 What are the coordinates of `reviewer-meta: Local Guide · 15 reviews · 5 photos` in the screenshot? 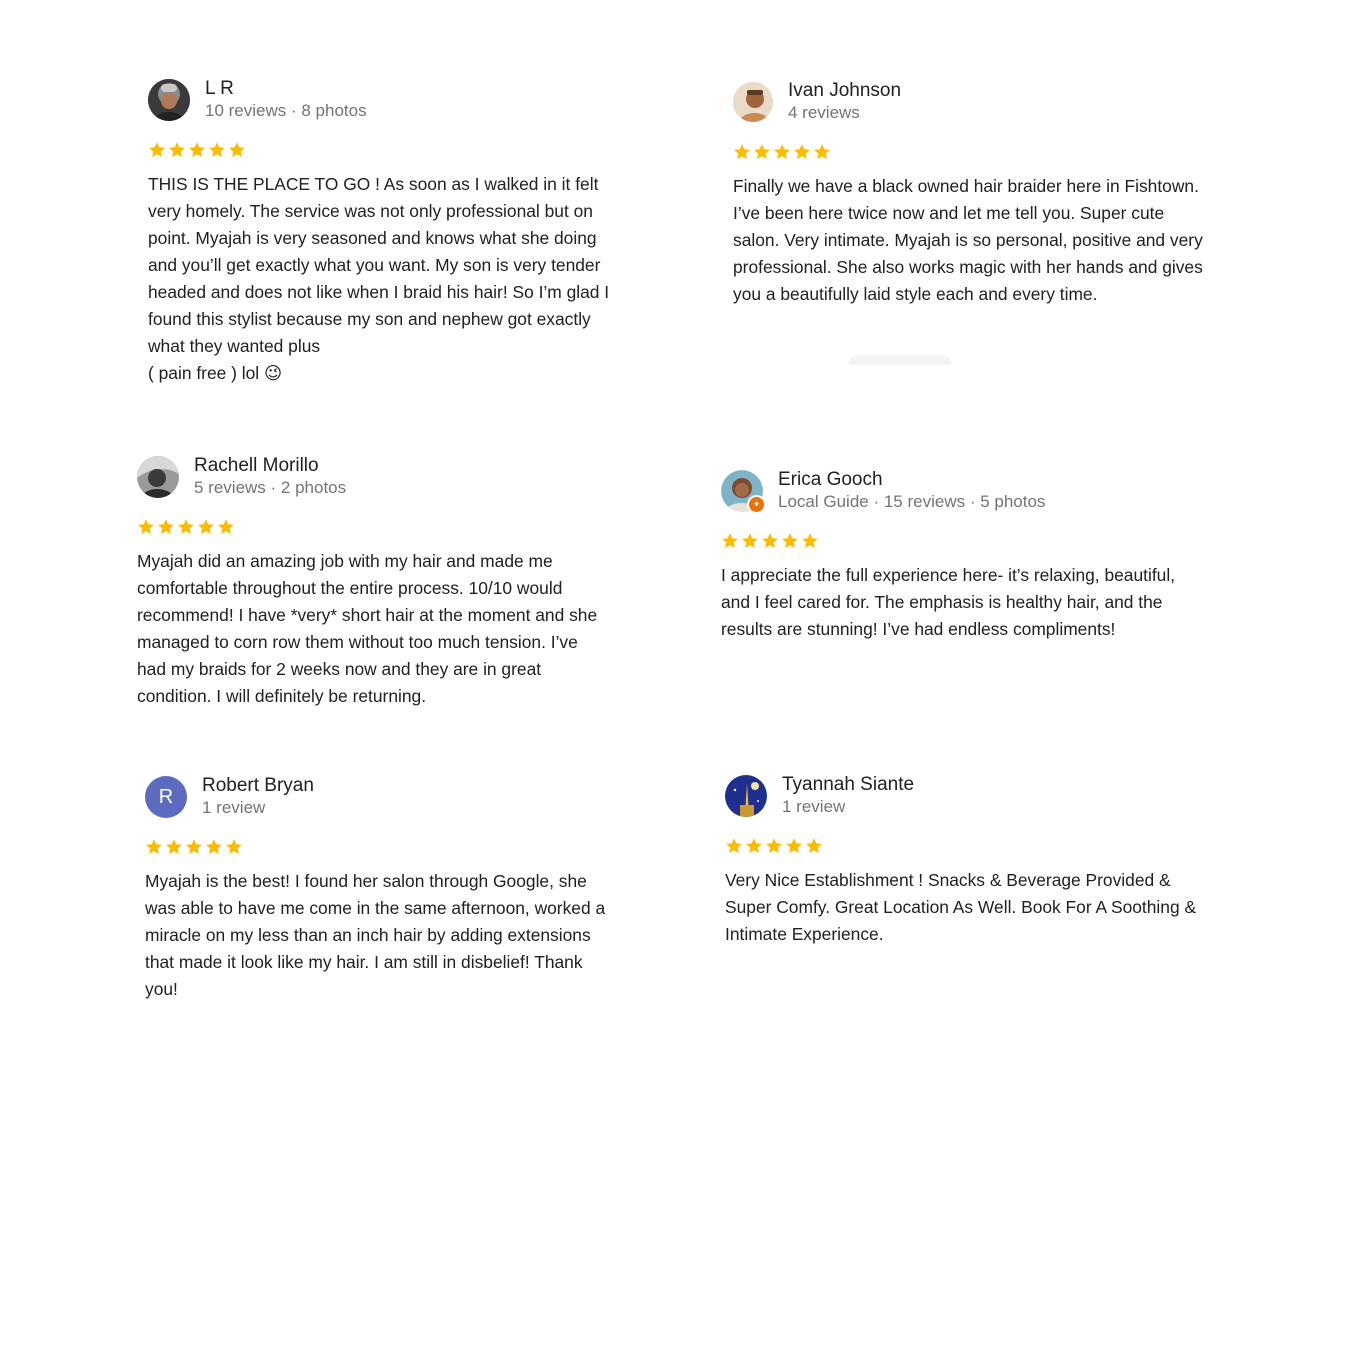 It's located at (912, 501).